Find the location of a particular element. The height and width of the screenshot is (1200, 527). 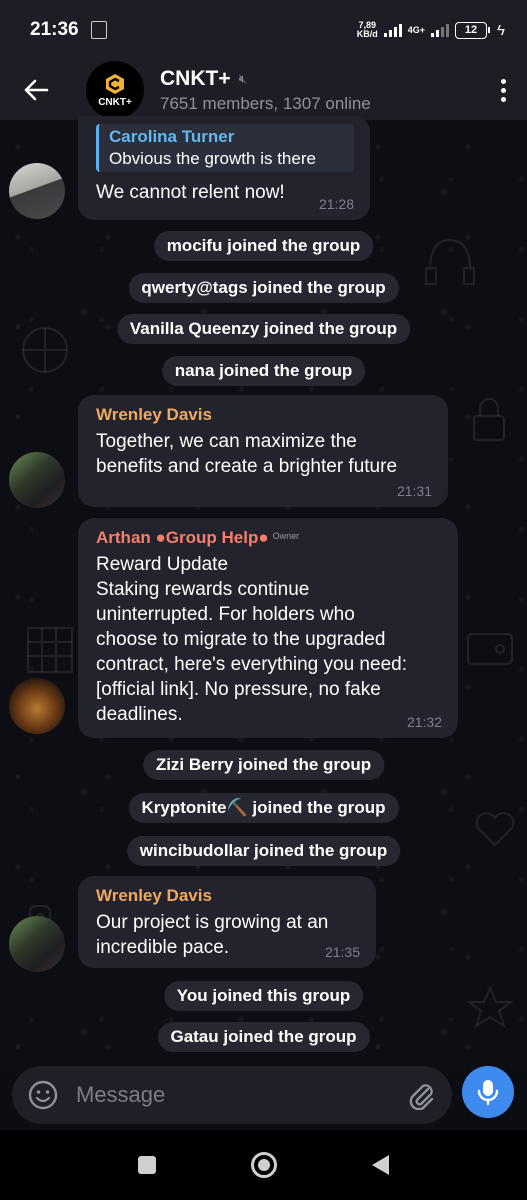

service-message: nana joined the group is located at coordinates (263, 371).